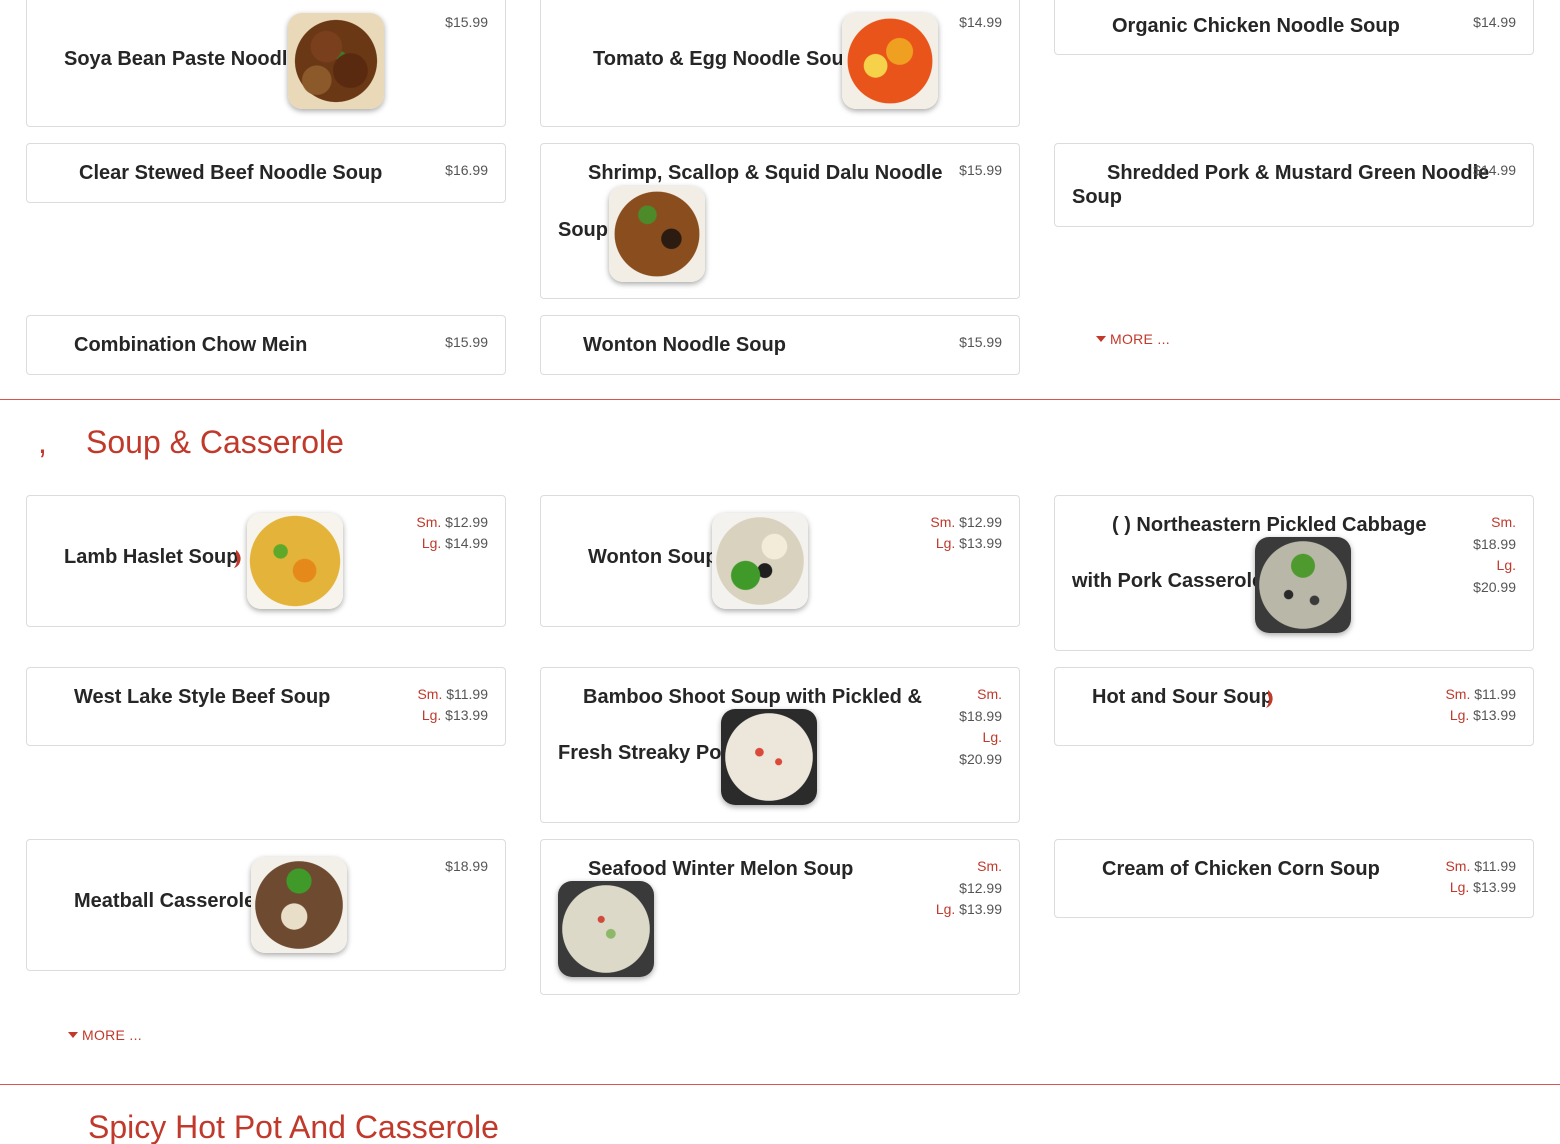 The height and width of the screenshot is (1144, 1560). Describe the element at coordinates (1494, 586) in the screenshot. I see `price-large: $20.99` at that location.